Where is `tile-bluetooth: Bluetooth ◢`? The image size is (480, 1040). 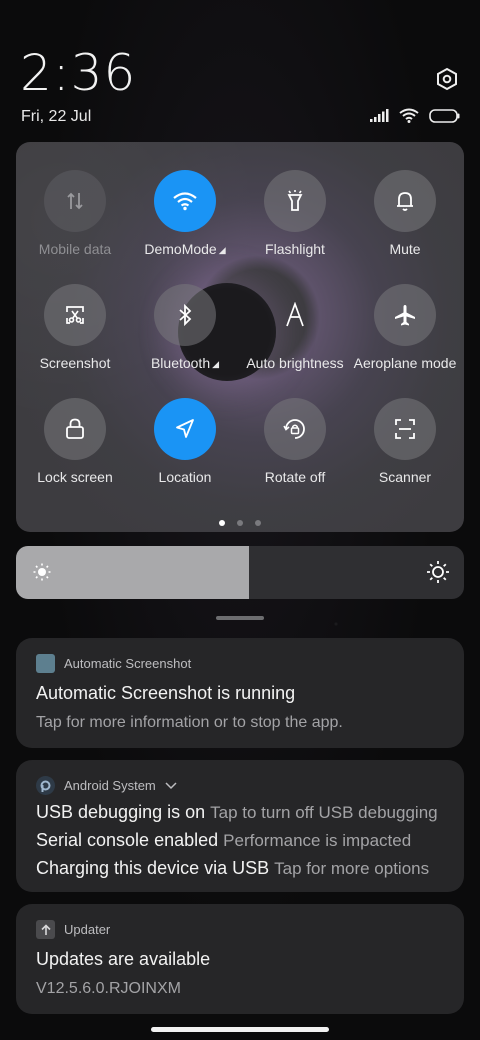
tile-bluetooth: Bluetooth ◢ is located at coordinates (185, 327).